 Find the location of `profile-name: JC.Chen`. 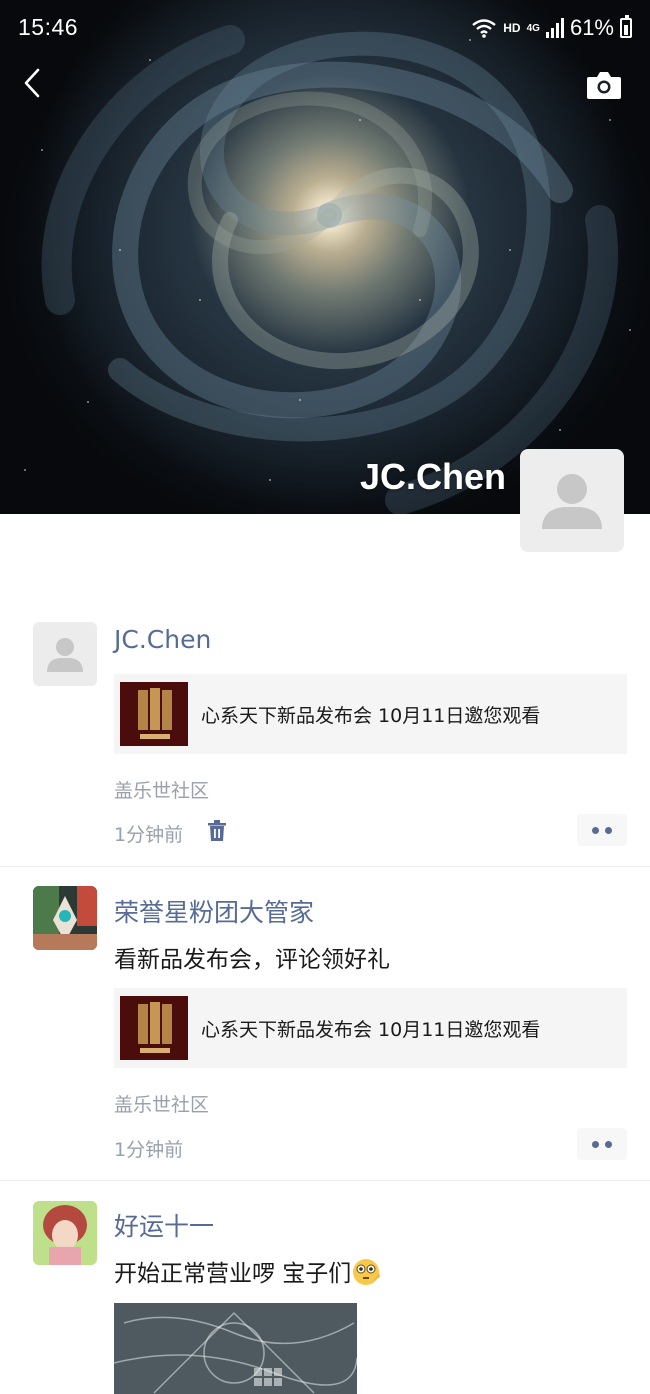

profile-name: JC.Chen is located at coordinates (432, 476).